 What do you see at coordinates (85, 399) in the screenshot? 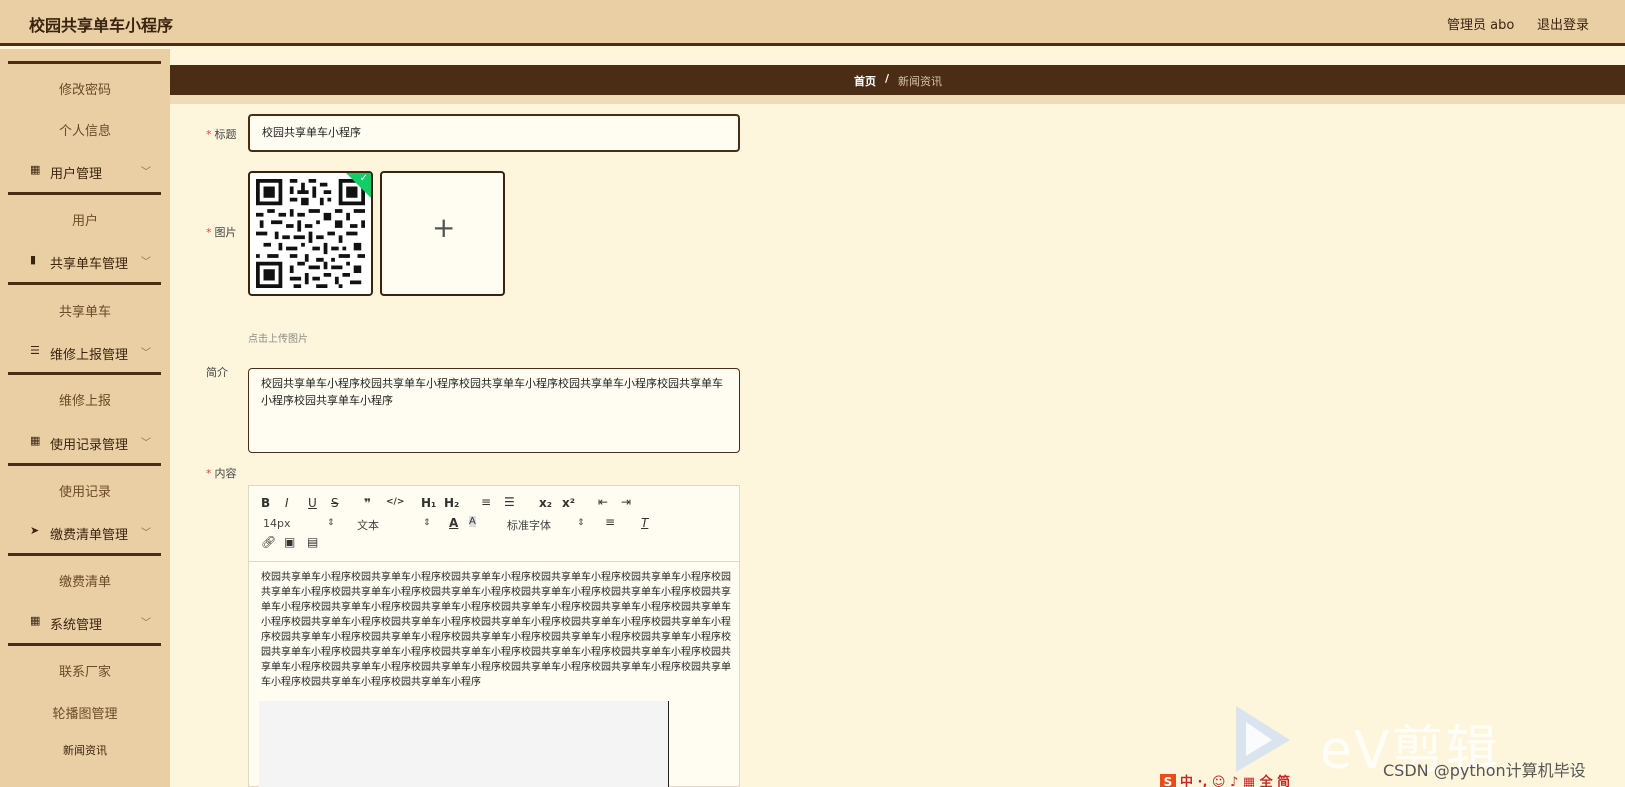
I see `sidebar-item-repair-reports: 维修上报` at bounding box center [85, 399].